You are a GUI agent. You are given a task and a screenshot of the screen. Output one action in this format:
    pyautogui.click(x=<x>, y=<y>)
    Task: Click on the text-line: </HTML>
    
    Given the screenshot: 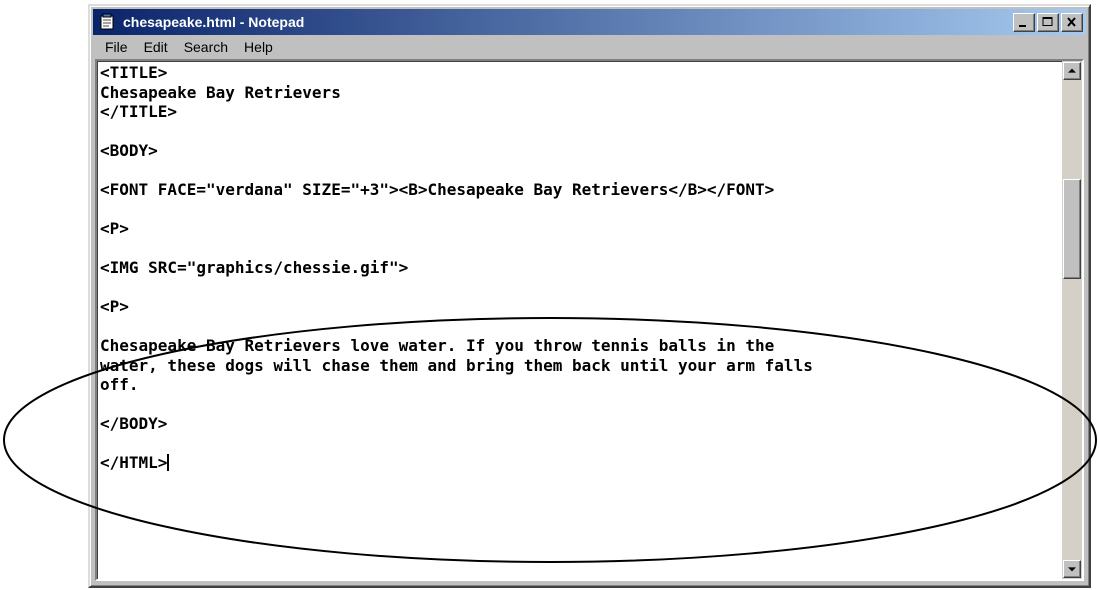 What is the action you would take?
    pyautogui.click(x=135, y=462)
    